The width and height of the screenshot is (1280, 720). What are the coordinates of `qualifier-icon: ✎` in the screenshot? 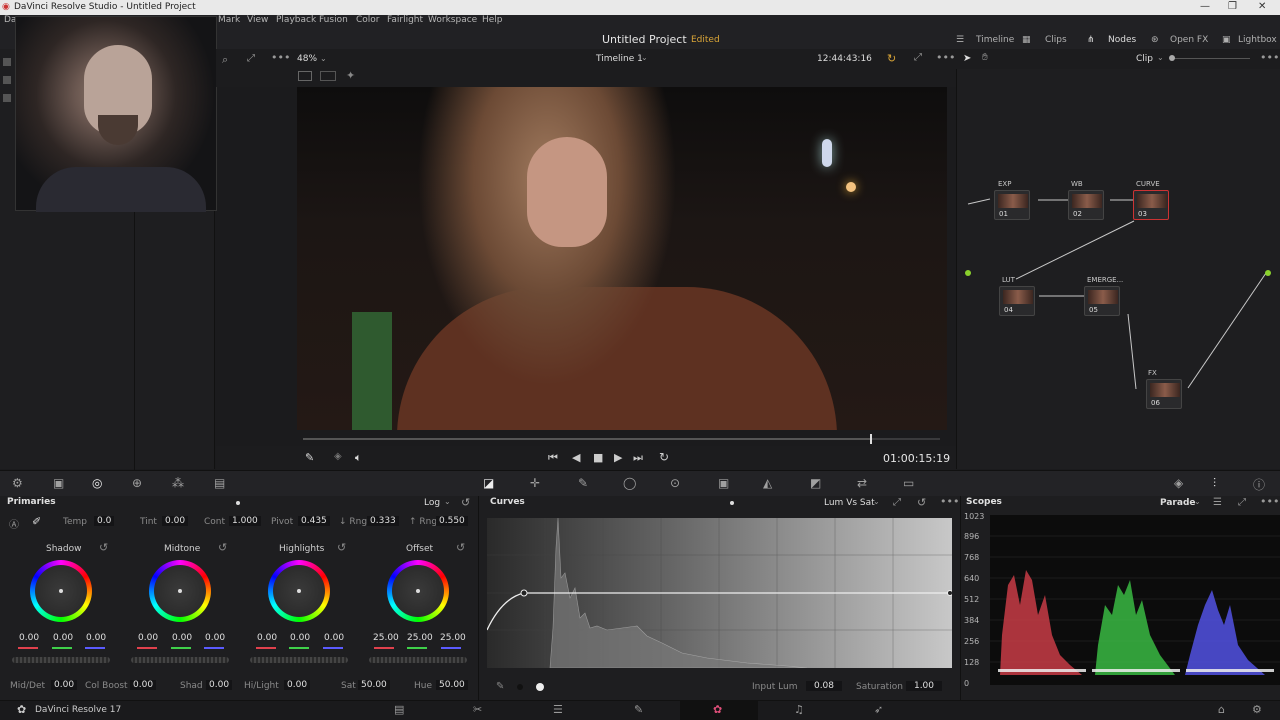 It's located at (583, 483).